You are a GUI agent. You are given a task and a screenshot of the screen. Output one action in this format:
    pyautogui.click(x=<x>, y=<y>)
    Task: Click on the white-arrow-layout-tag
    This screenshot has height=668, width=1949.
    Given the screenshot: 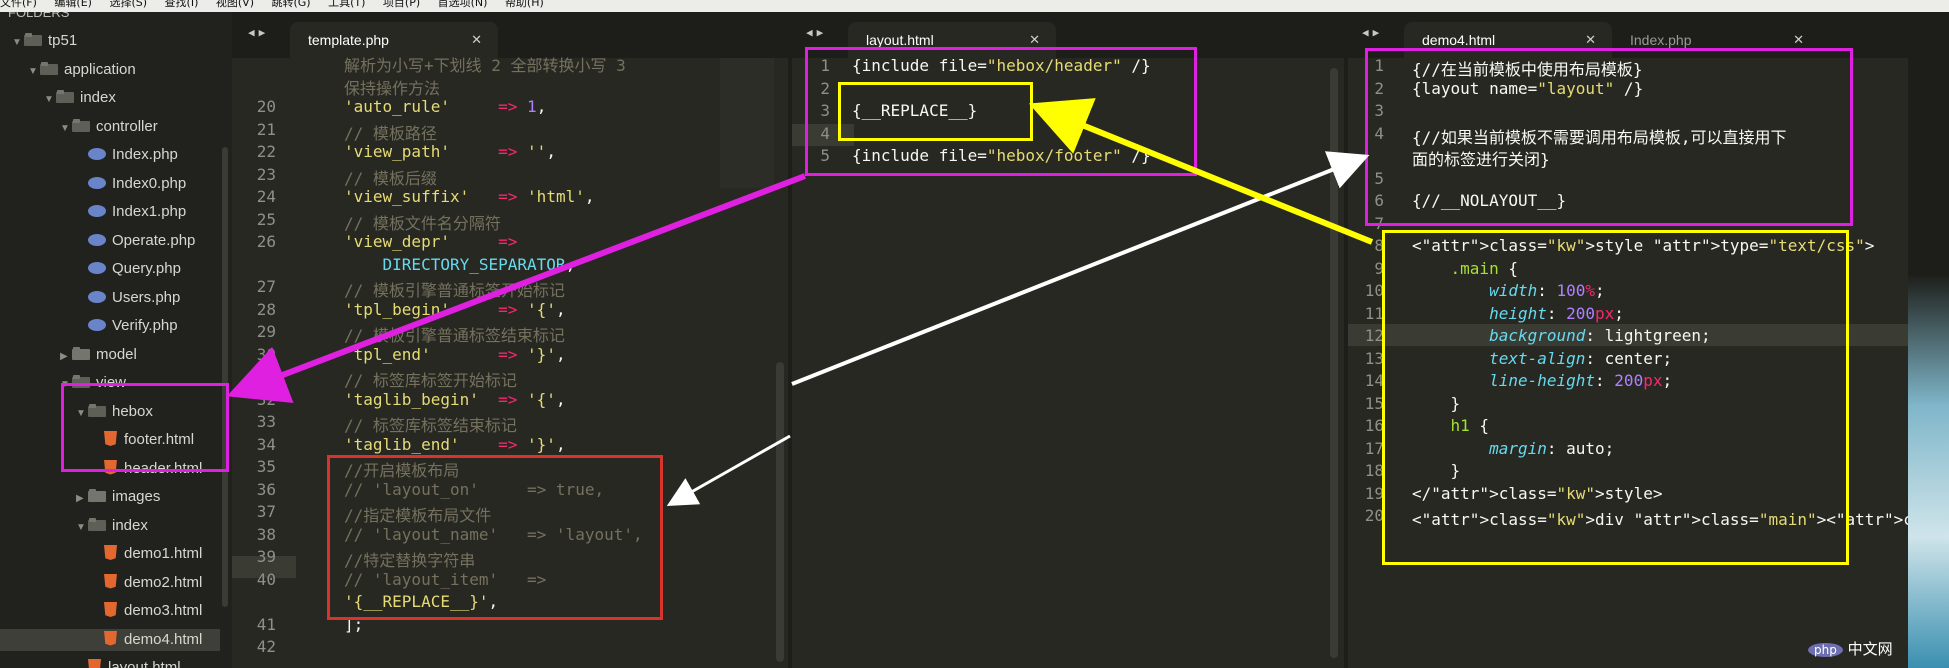 What is the action you would take?
    pyautogui.click(x=1080, y=268)
    